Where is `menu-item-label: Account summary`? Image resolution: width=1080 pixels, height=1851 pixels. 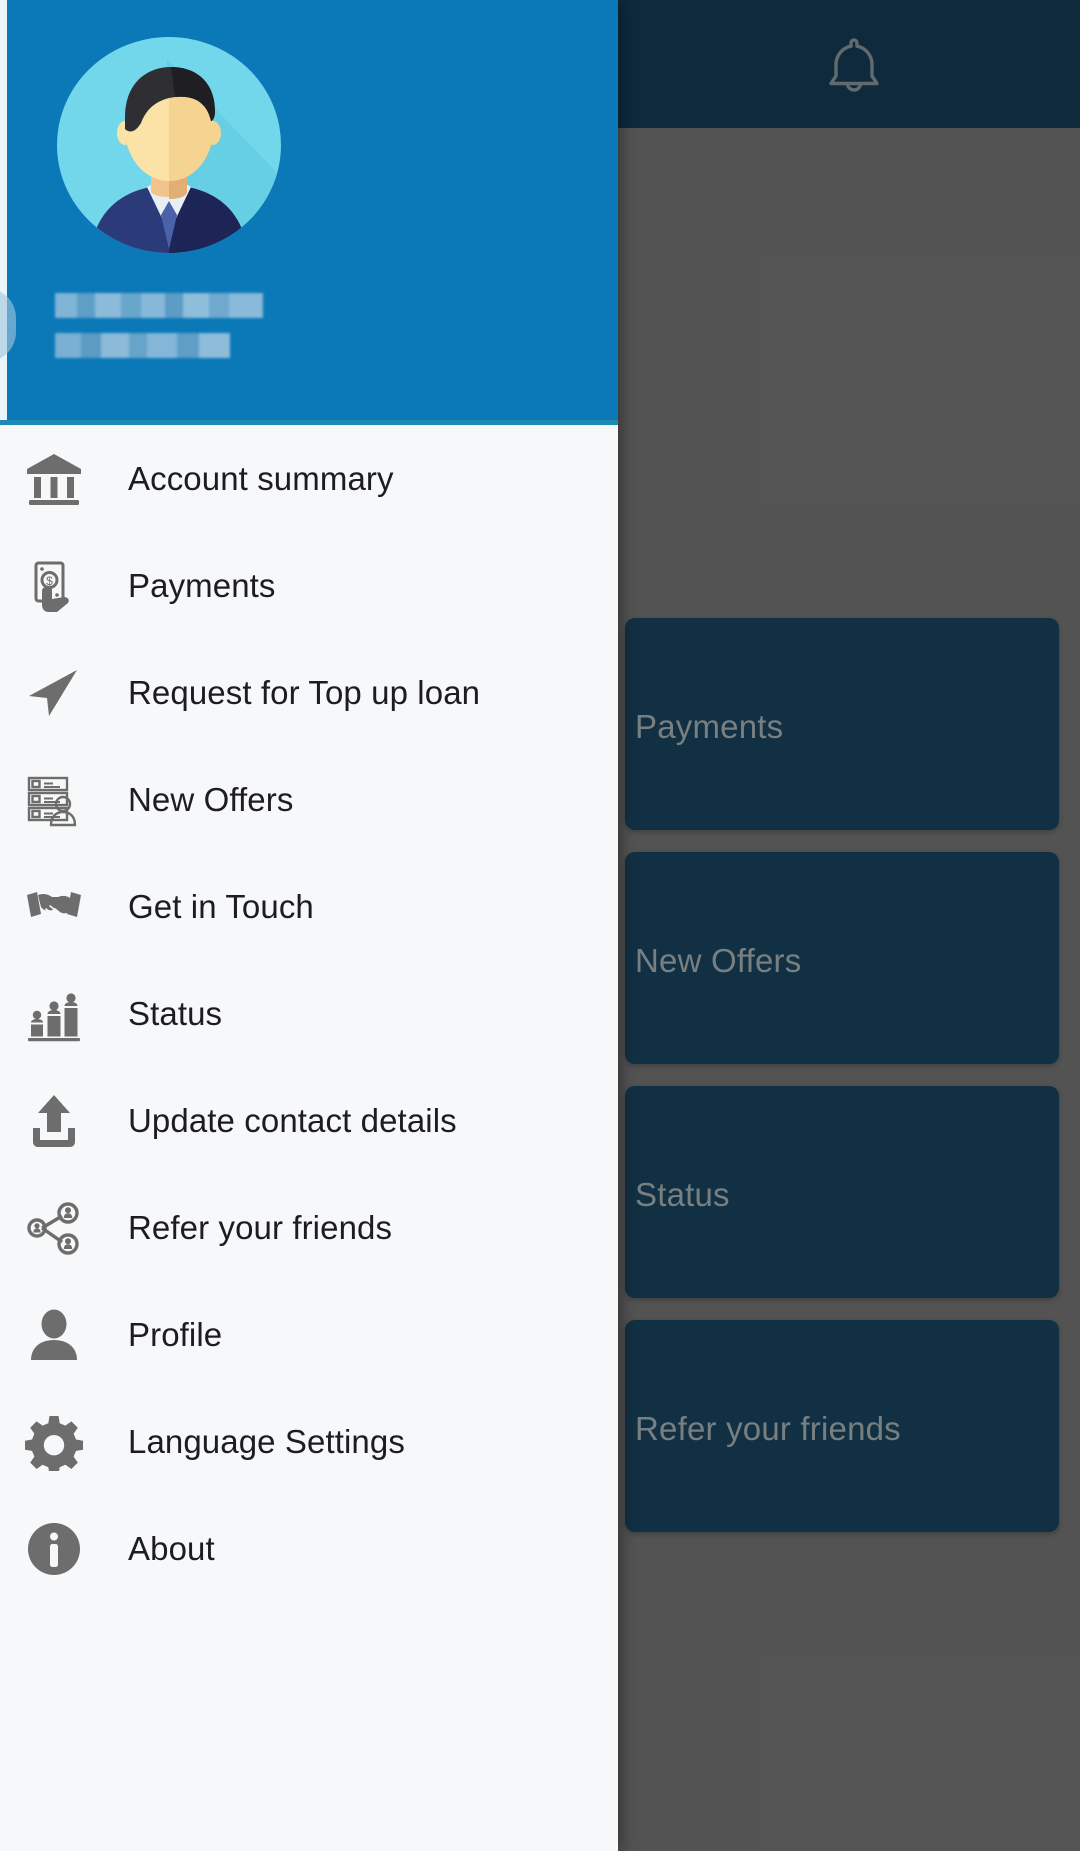
menu-item-label: Account summary is located at coordinates (261, 478).